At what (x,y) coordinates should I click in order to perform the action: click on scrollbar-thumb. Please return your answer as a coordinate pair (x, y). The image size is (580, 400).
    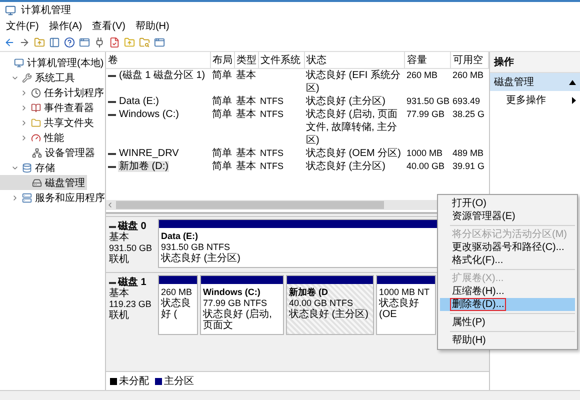
    Looking at the image, I should click on (250, 205).